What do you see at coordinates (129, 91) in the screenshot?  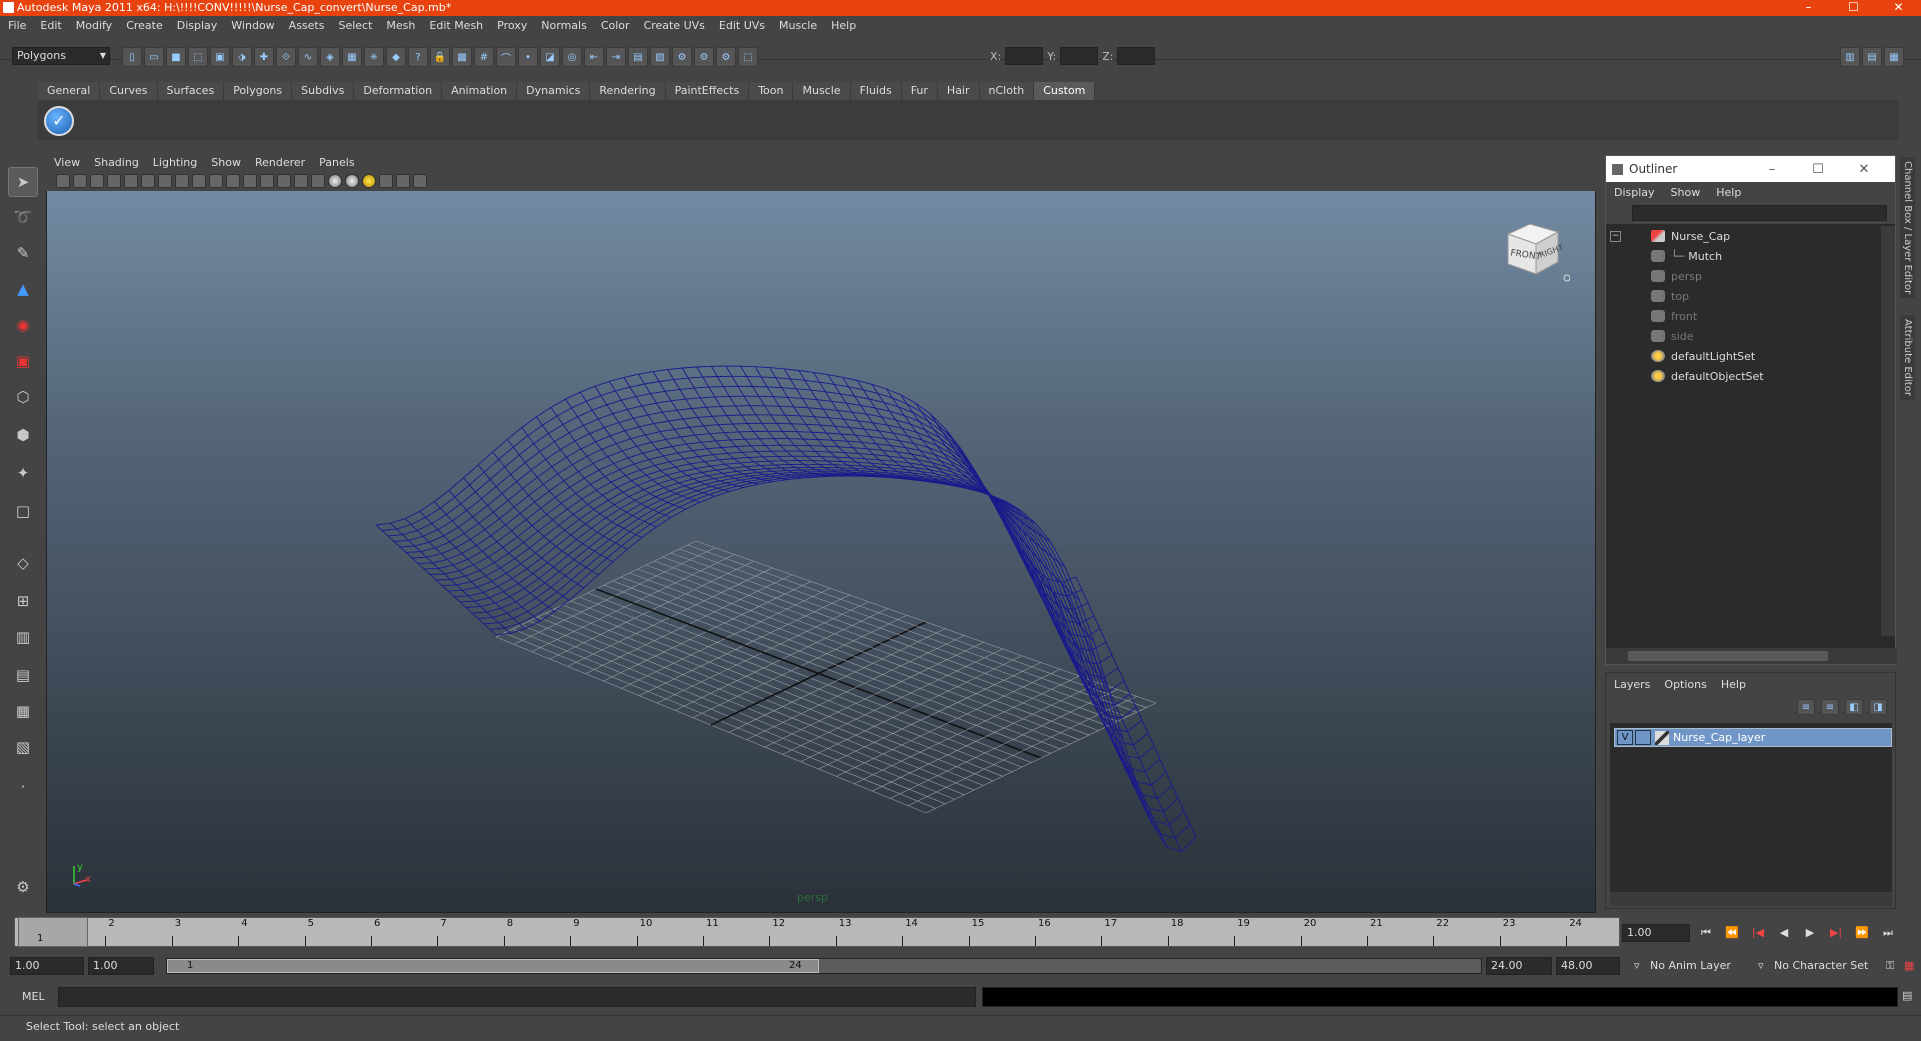 I see `shelf-tab-curves: Curves` at bounding box center [129, 91].